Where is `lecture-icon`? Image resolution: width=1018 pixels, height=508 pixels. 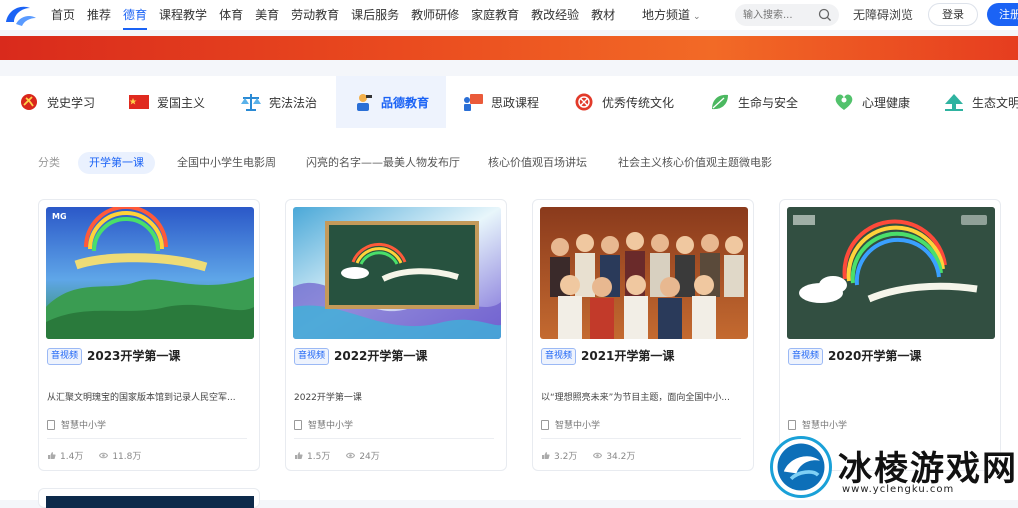 lecture-icon is located at coordinates (473, 102).